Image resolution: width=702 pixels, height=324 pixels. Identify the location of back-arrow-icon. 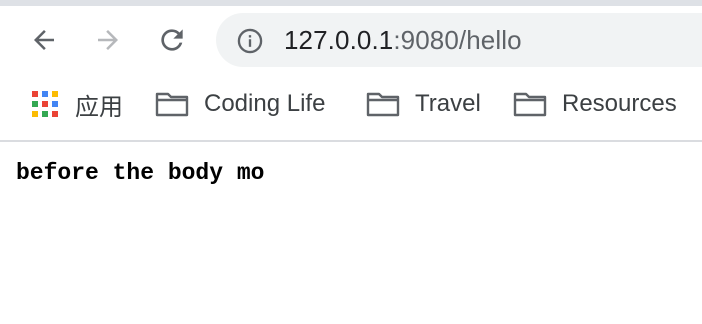
(44, 40).